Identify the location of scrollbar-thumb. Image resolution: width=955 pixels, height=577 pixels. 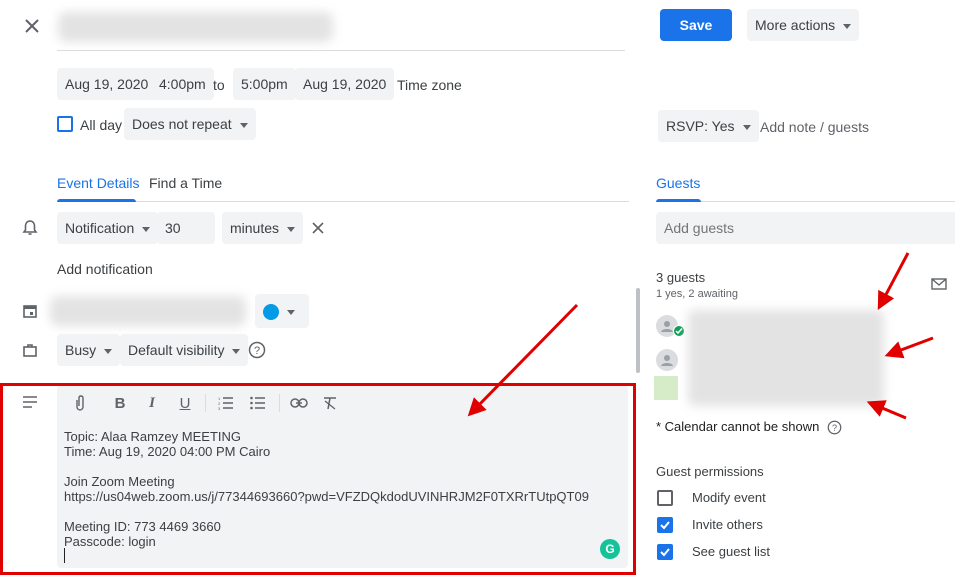
(638, 330).